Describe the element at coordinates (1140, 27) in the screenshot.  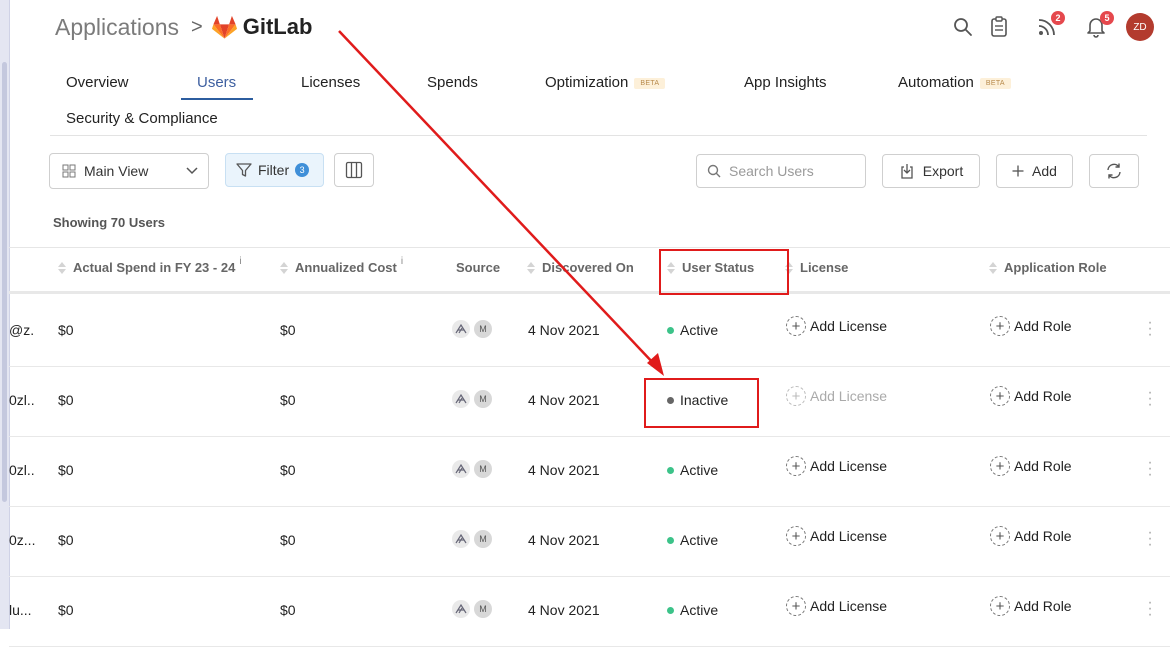
I see `avatar: ZD` at that location.